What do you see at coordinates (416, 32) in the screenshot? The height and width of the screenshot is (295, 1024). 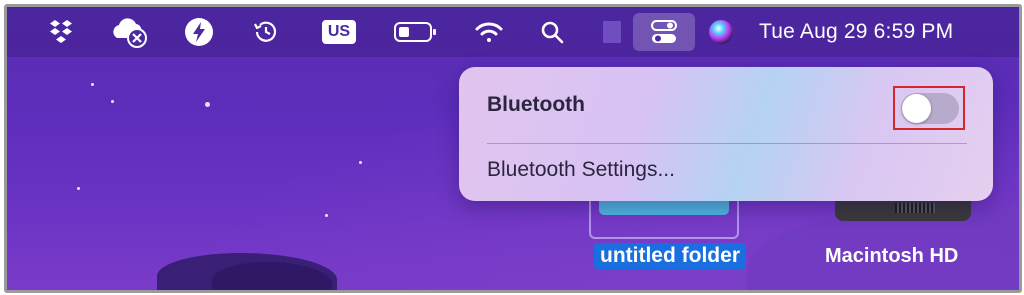 I see `battery-icon` at bounding box center [416, 32].